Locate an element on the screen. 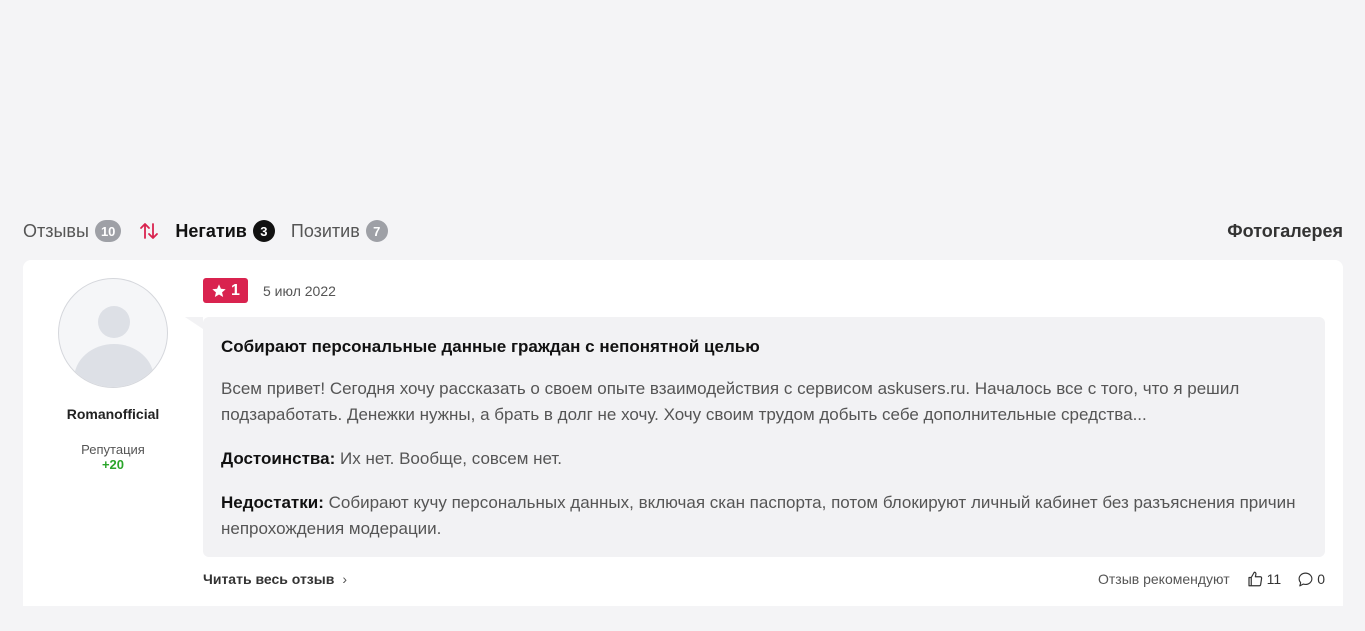 This screenshot has height=631, width=1365. chevron-right-icon: › is located at coordinates (344, 579).